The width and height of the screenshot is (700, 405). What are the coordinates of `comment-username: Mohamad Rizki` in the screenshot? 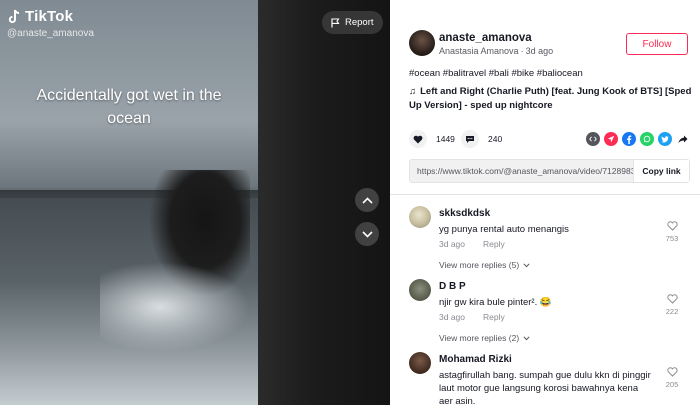 It's located at (475, 359).